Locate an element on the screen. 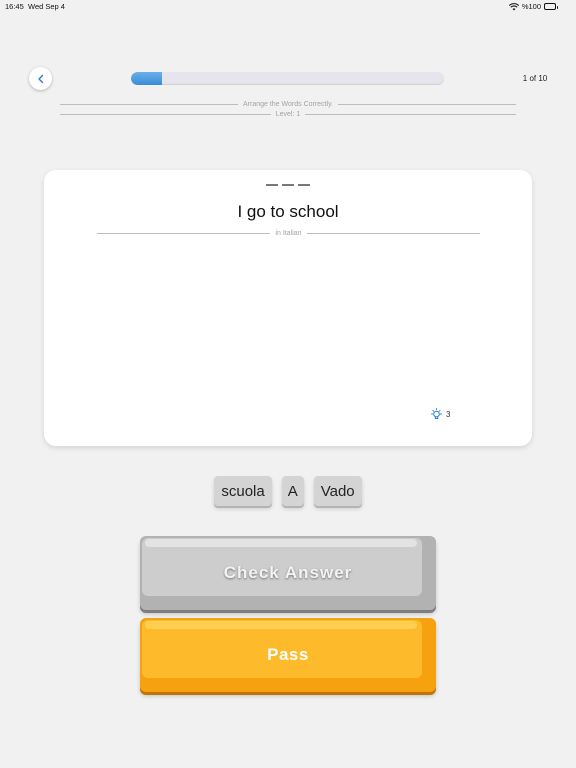 The height and width of the screenshot is (768, 576). word-chip: Vado is located at coordinates (337, 491).